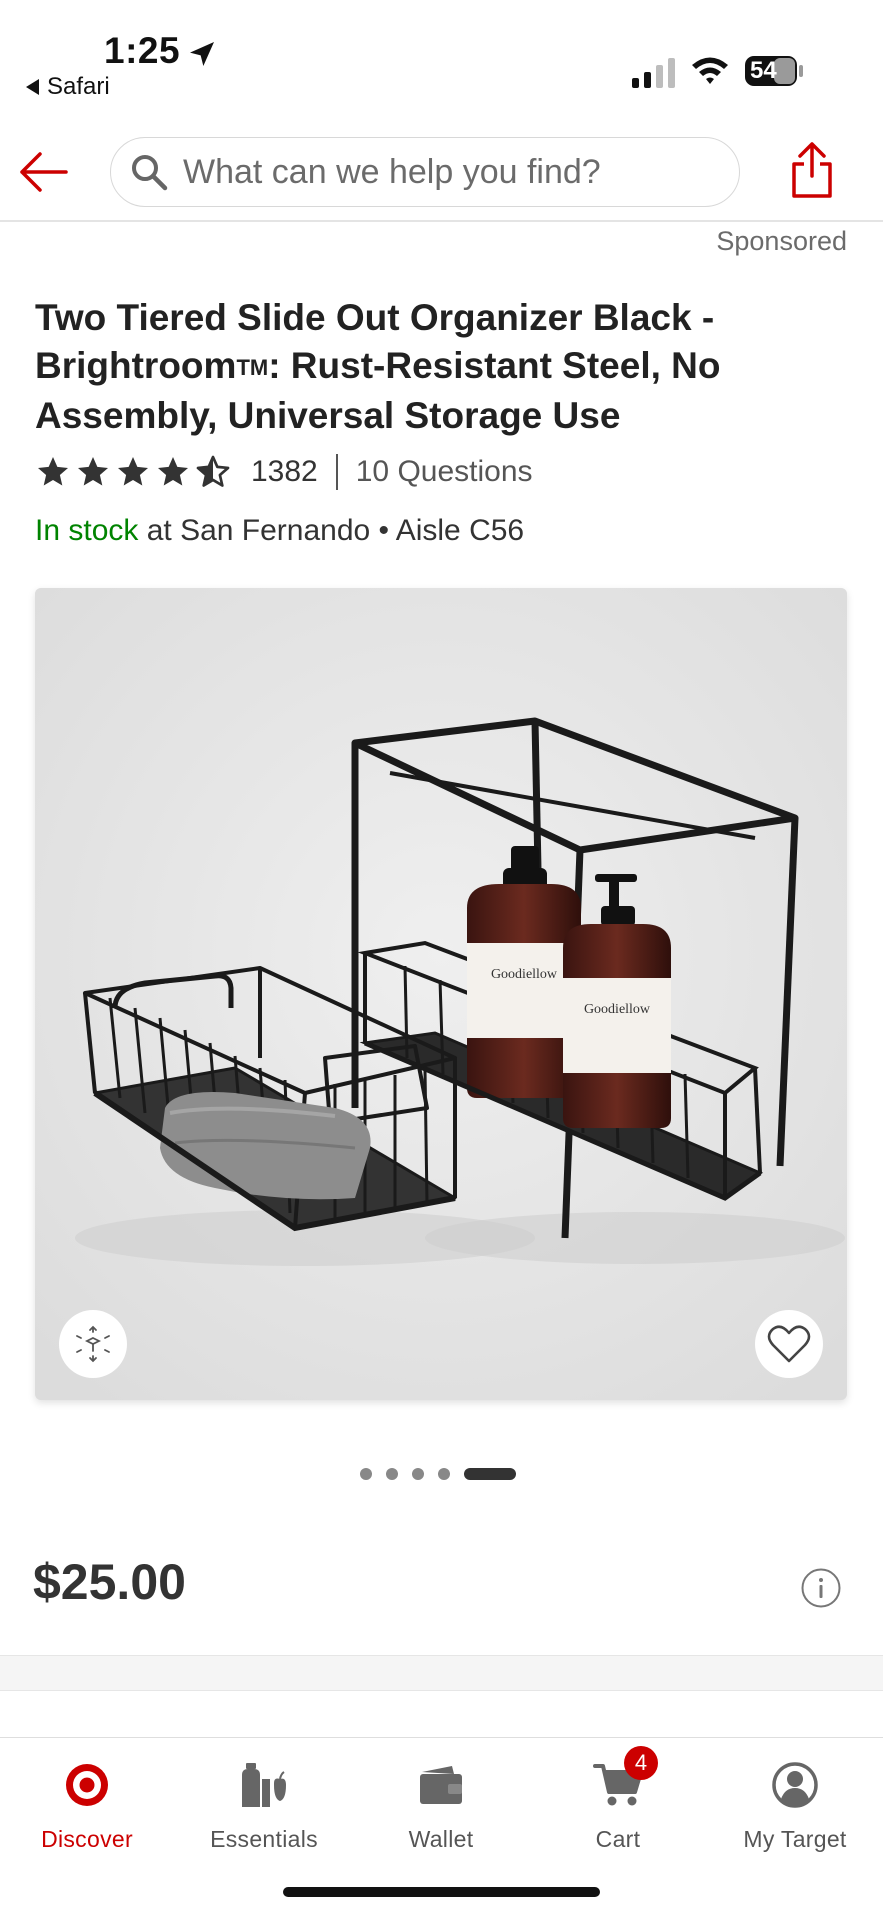 This screenshot has width=883, height=1920. Describe the element at coordinates (264, 1839) in the screenshot. I see `tab-label: Essentials` at that location.